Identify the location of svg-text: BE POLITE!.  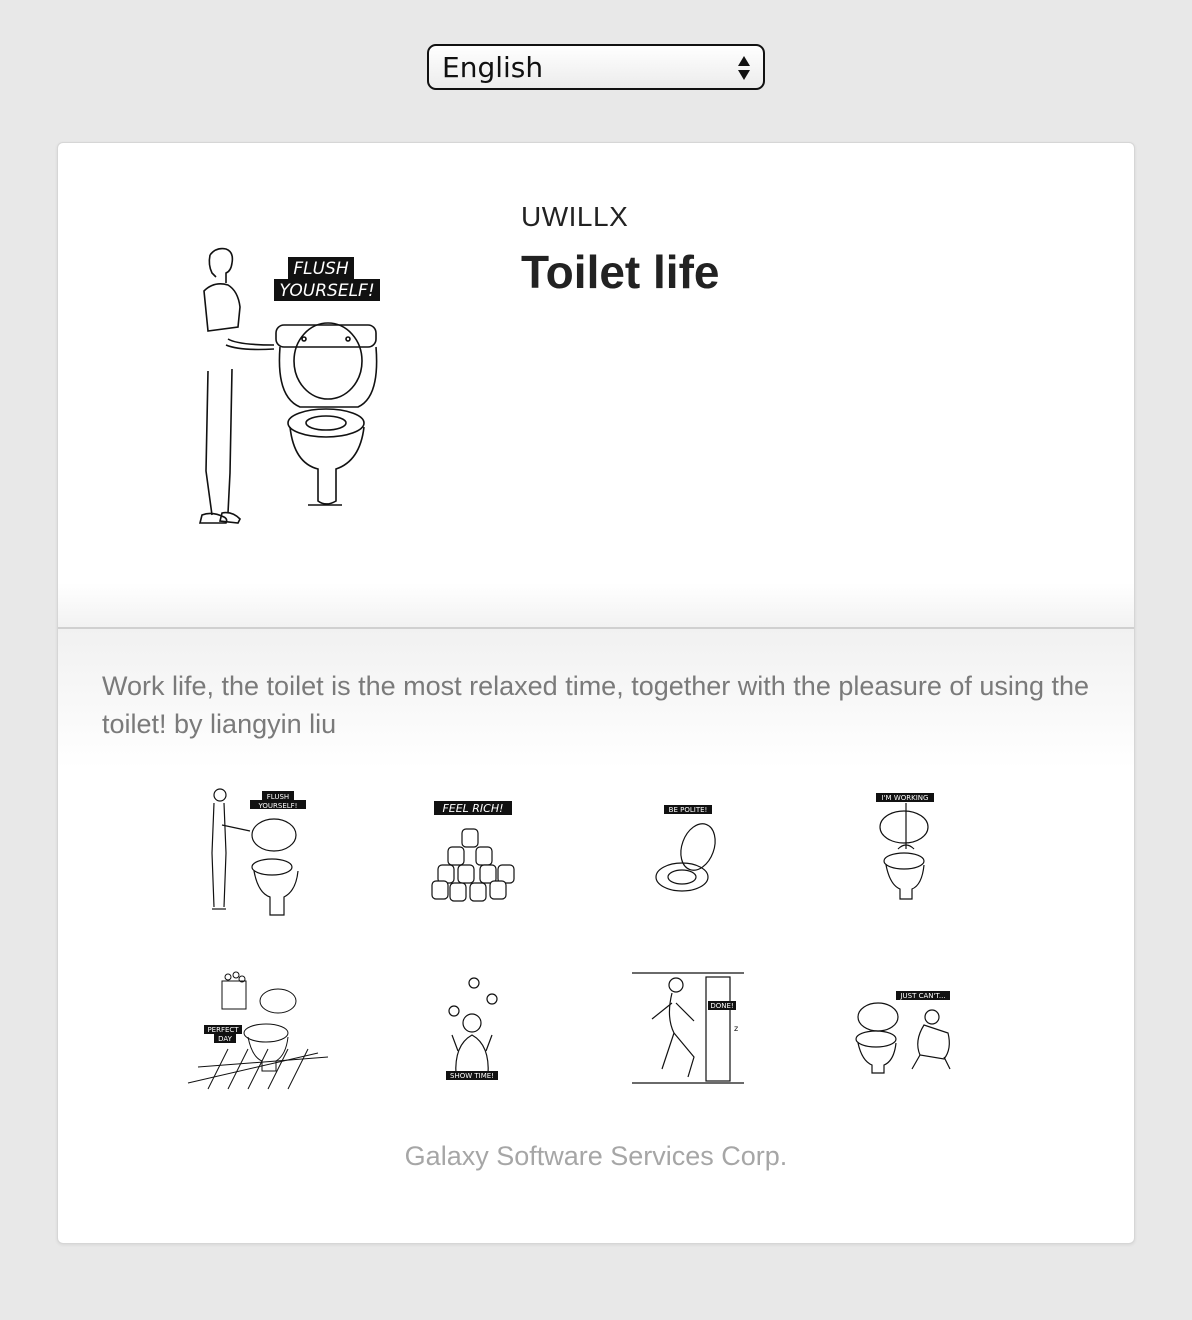
(688, 810).